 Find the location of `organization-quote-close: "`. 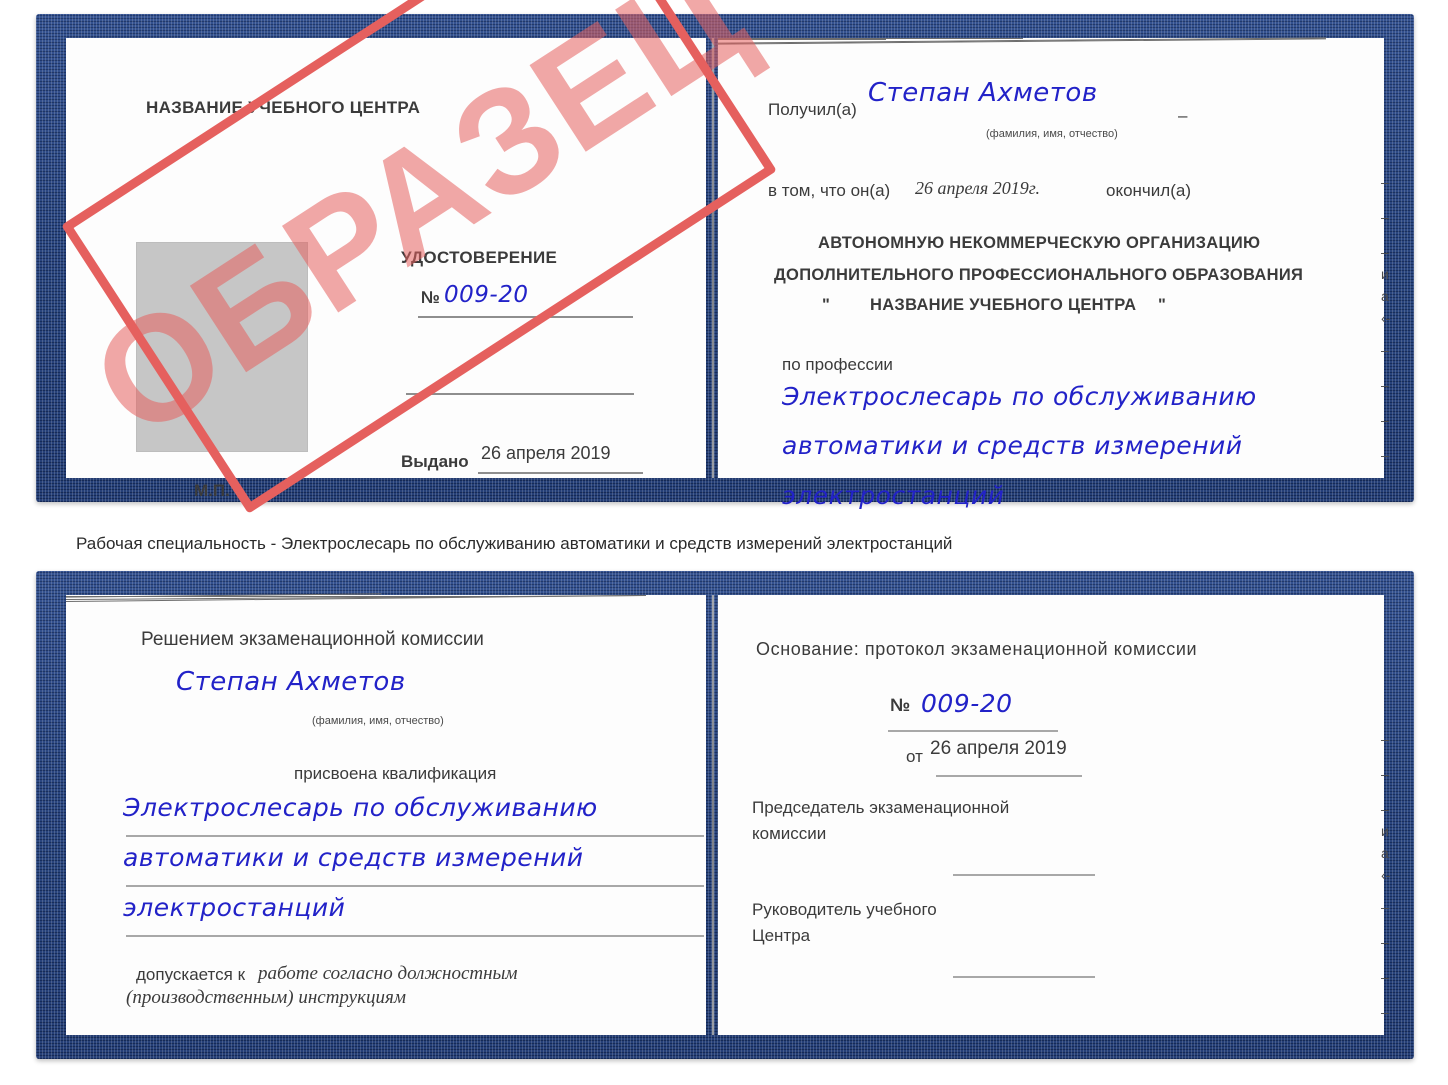

organization-quote-close: " is located at coordinates (1162, 305).